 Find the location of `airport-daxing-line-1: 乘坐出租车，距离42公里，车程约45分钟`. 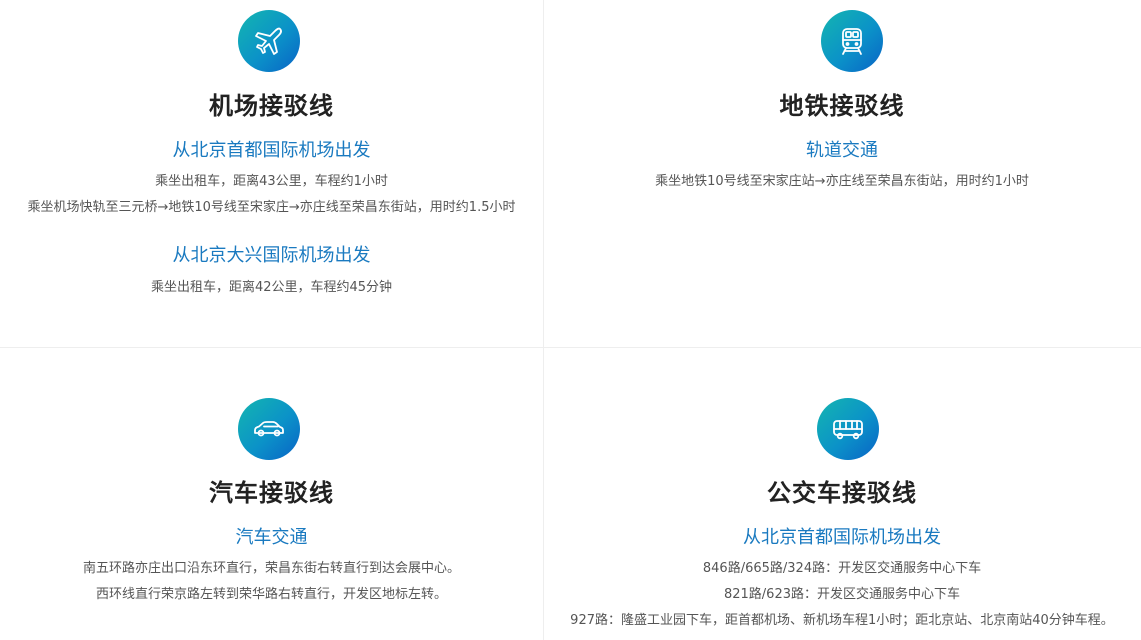

airport-daxing-line-1: 乘坐出租车，距离42公里，车程约45分钟 is located at coordinates (271, 287).